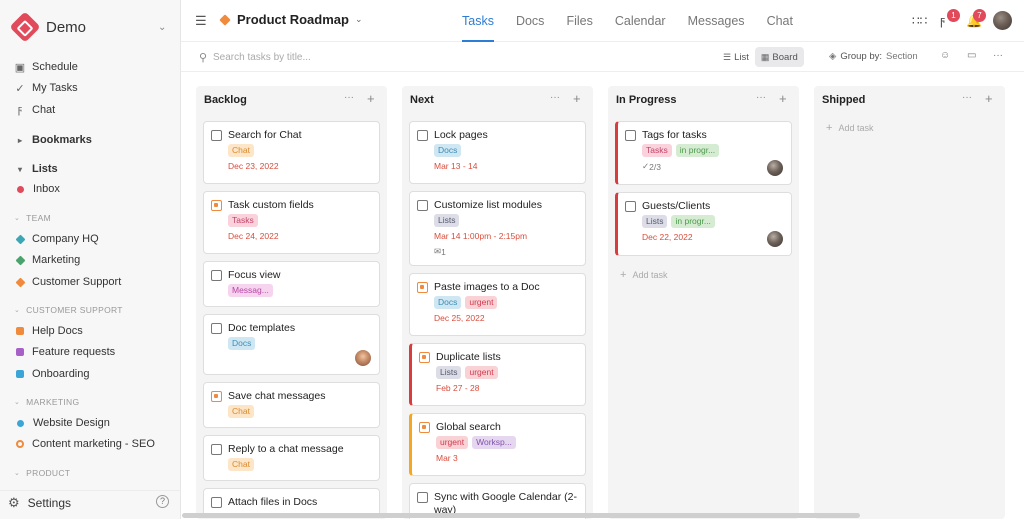  What do you see at coordinates (646, 100) in the screenshot?
I see `column-title: In Progress` at bounding box center [646, 100].